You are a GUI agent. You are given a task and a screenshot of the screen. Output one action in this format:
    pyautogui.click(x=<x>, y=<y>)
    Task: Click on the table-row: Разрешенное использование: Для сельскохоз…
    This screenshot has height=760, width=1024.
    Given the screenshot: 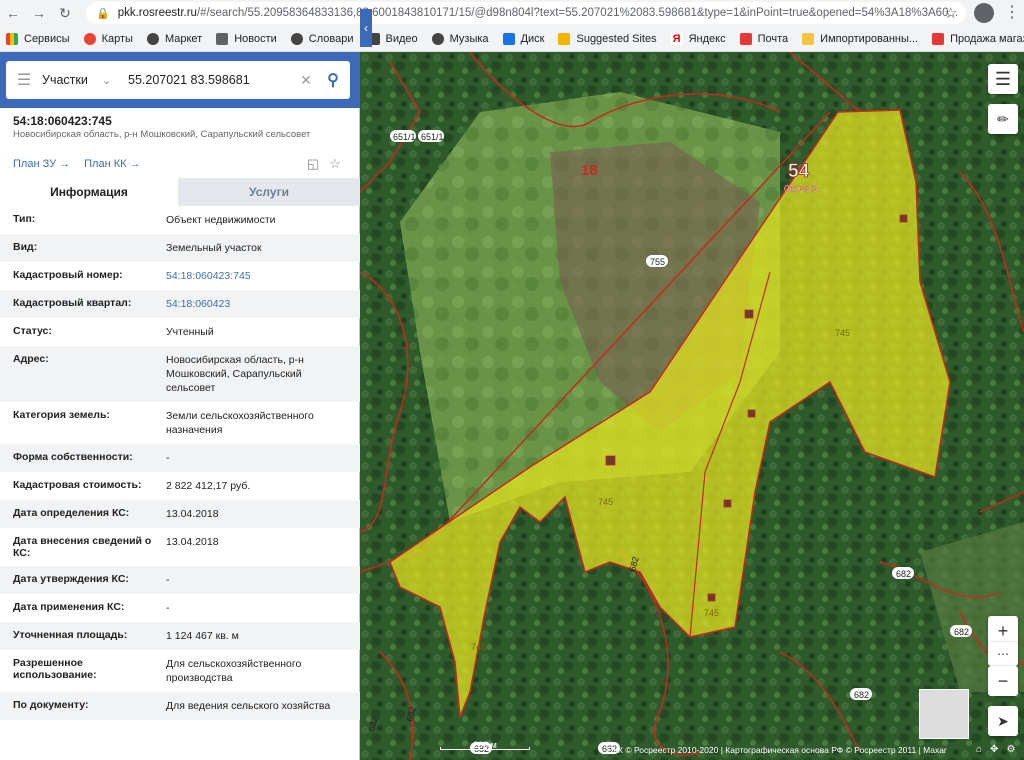 What is the action you would take?
    pyautogui.click(x=157, y=670)
    